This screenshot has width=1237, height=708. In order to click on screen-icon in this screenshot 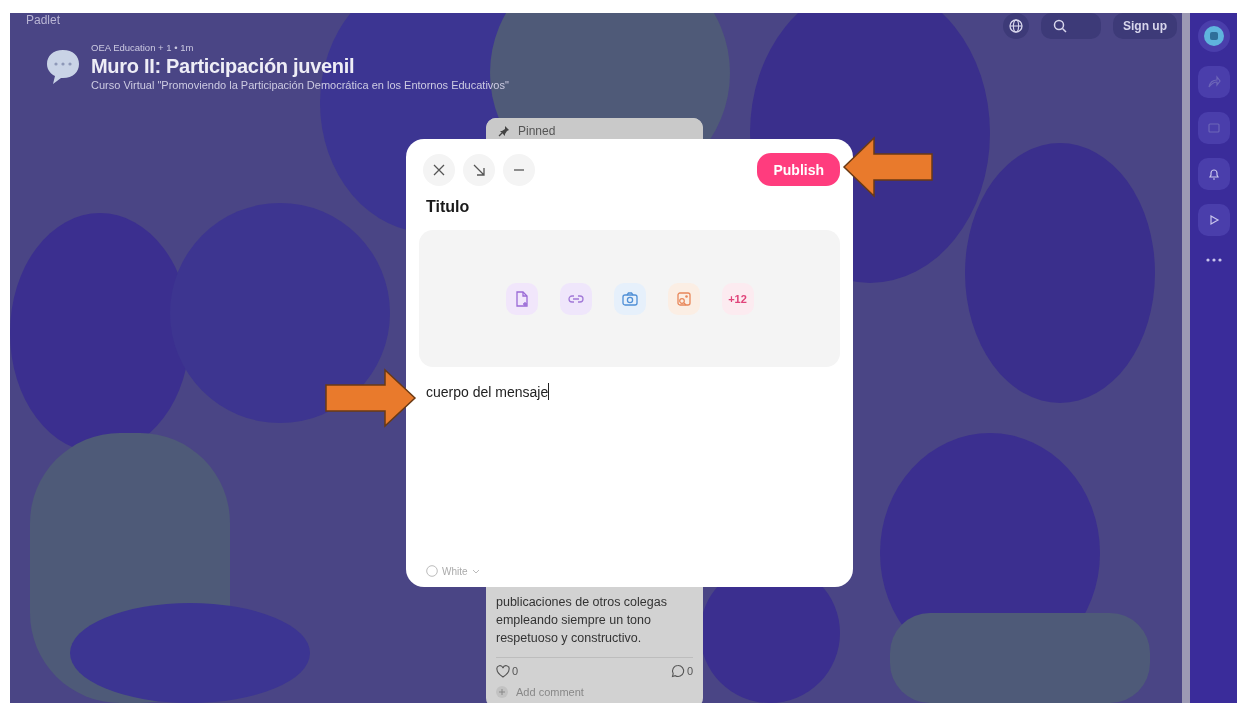, I will do `click(1213, 128)`.